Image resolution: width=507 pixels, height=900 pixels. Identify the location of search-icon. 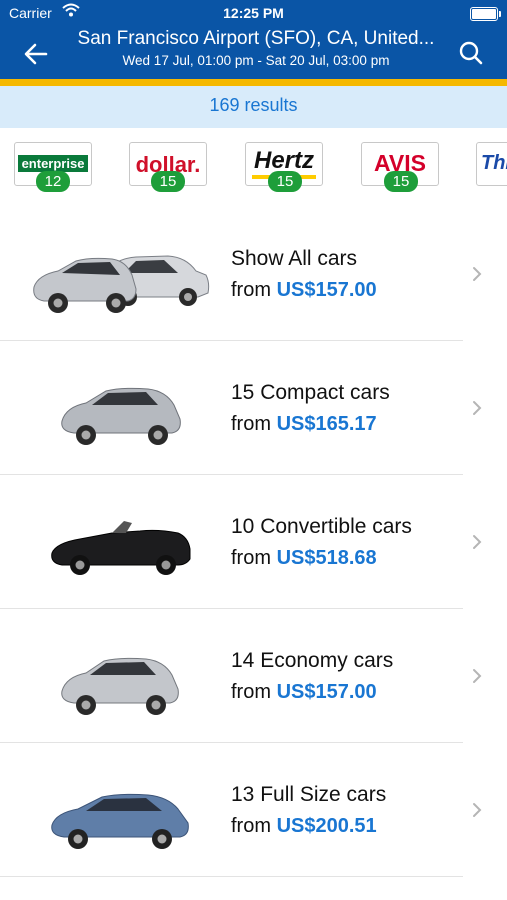
(471, 53).